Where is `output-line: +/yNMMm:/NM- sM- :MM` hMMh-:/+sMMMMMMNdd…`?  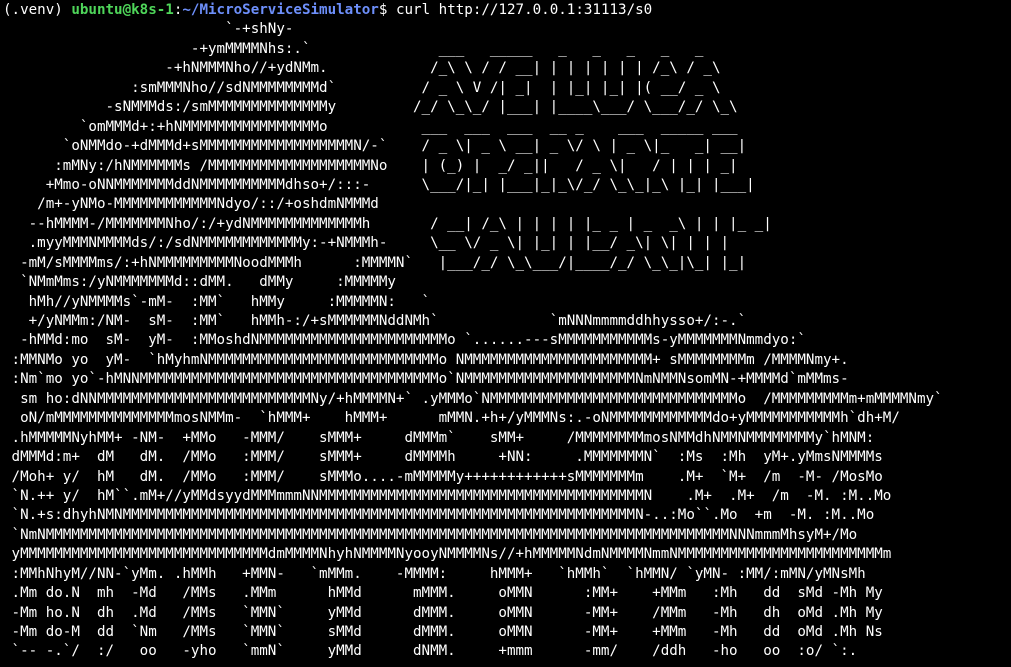
output-line: +/yNMMm:/NM- sM- :MM` hMMh-:/+sMMMMMMNdd… is located at coordinates (375, 321).